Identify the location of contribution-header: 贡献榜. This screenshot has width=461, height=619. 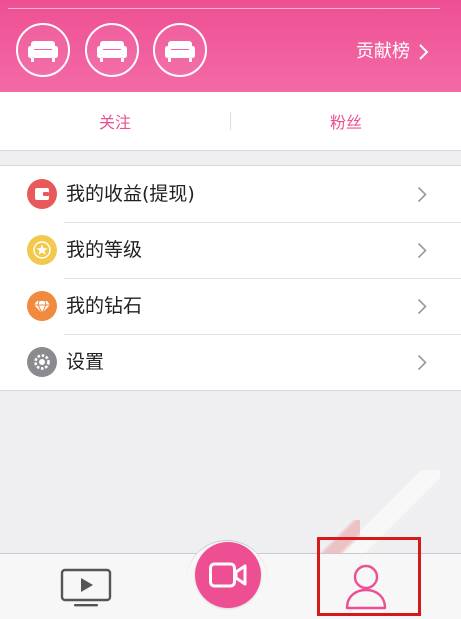
(230, 46).